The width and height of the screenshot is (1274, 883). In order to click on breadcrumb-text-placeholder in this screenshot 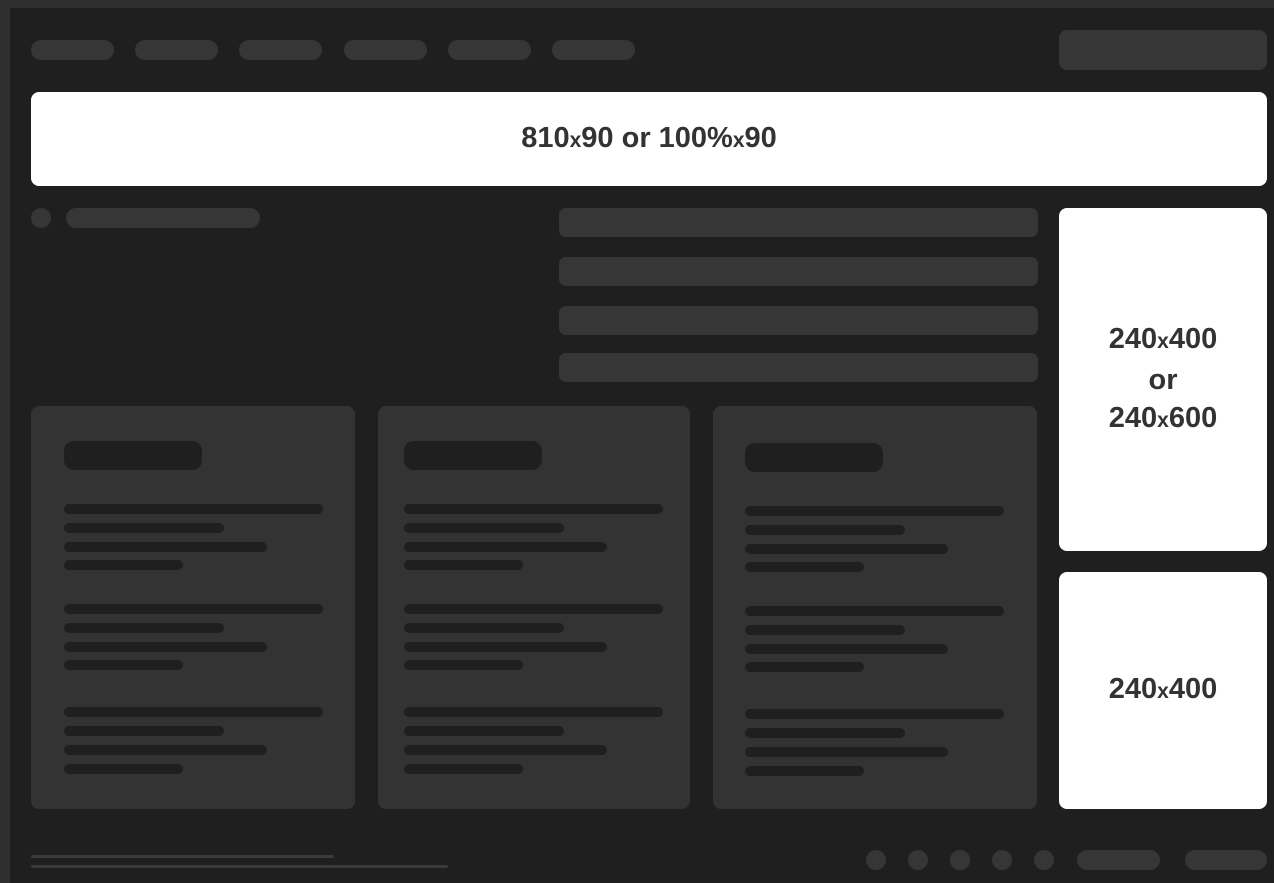, I will do `click(163, 218)`.